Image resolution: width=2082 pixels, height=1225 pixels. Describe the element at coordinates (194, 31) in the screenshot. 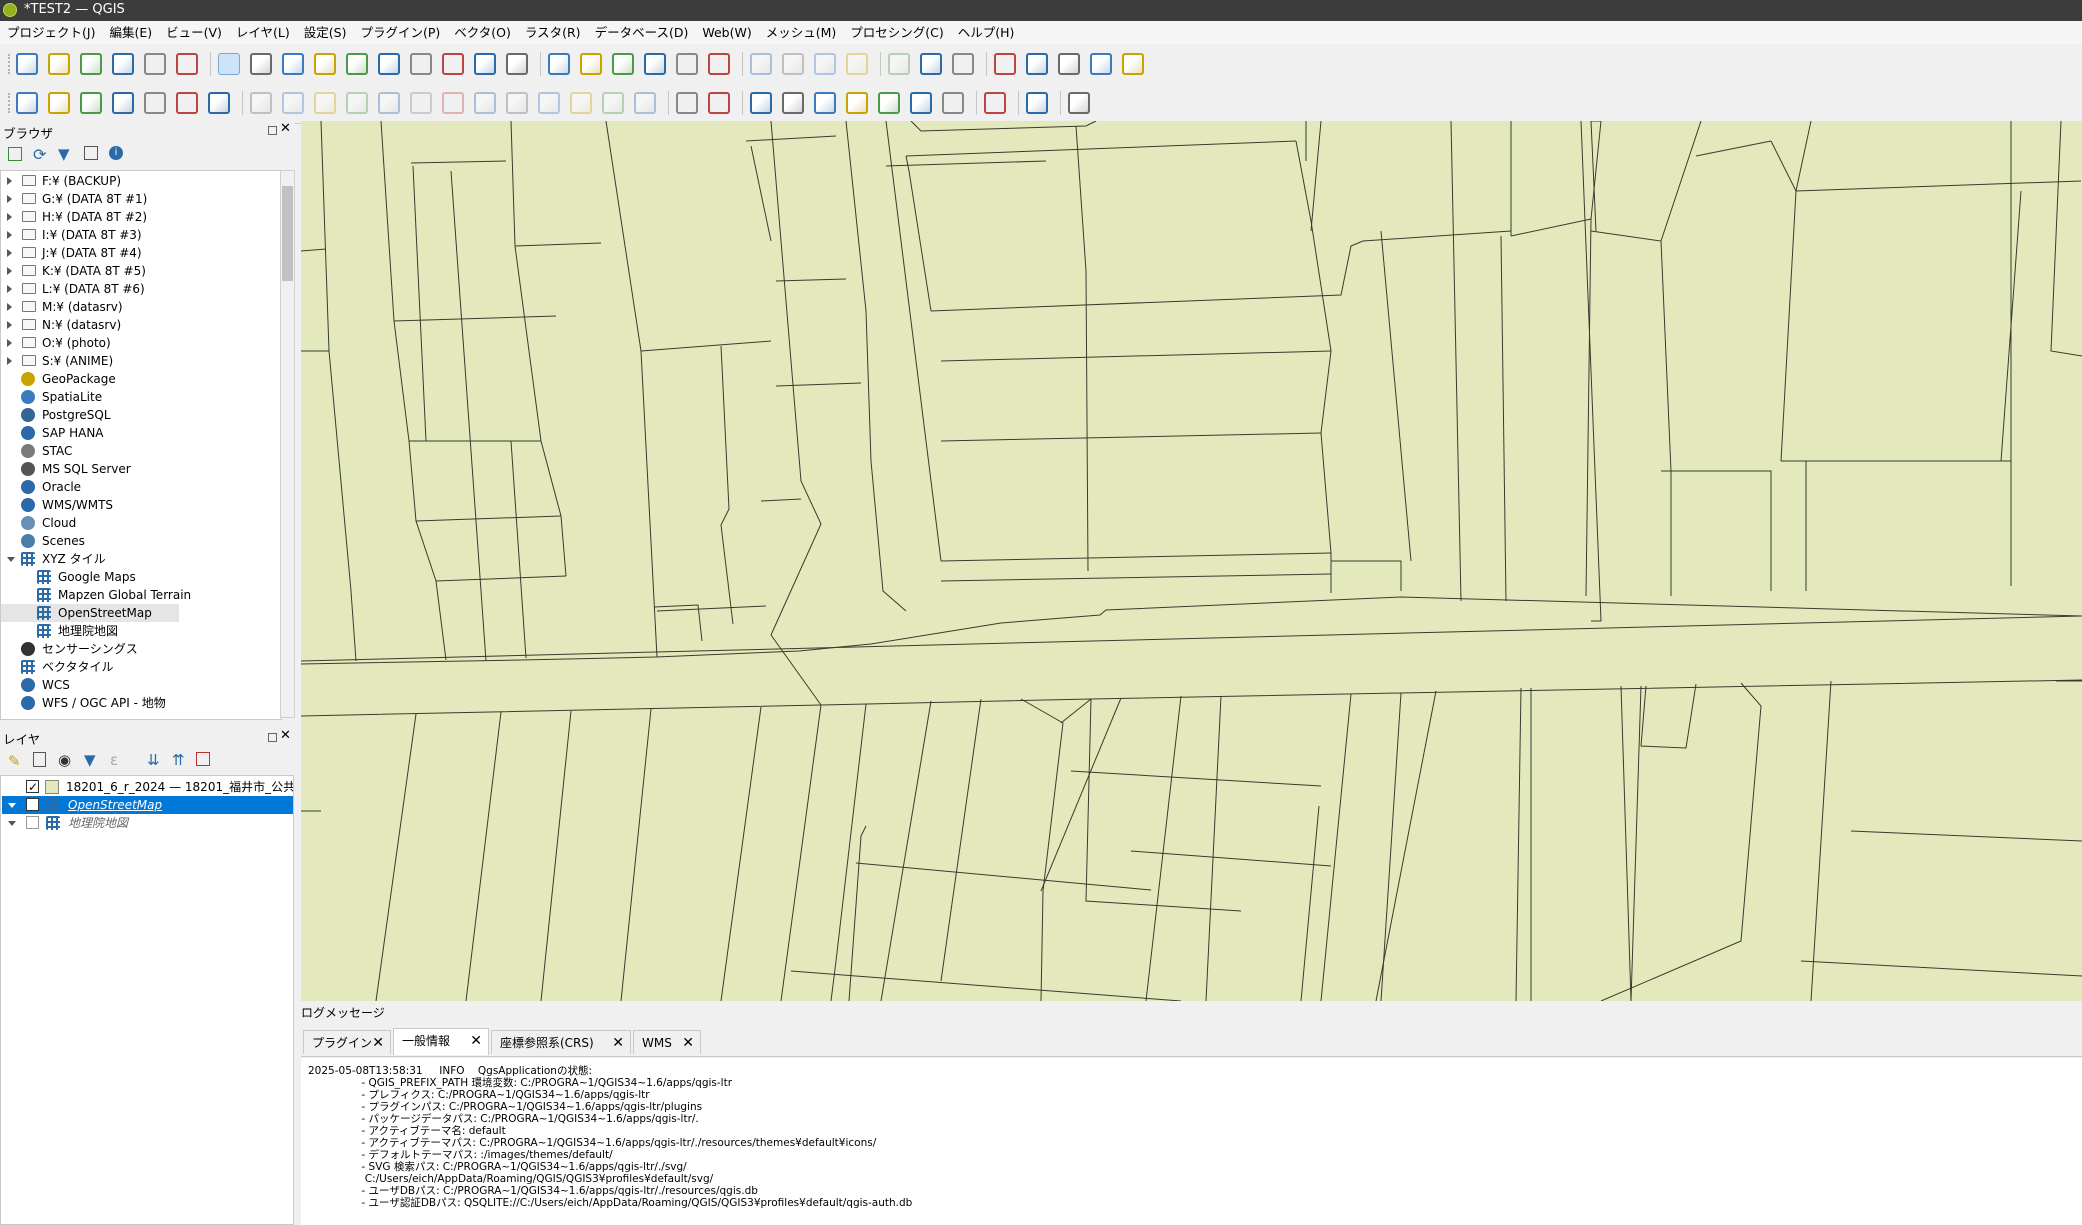

I see `menu-view: ビュー(V)` at that location.